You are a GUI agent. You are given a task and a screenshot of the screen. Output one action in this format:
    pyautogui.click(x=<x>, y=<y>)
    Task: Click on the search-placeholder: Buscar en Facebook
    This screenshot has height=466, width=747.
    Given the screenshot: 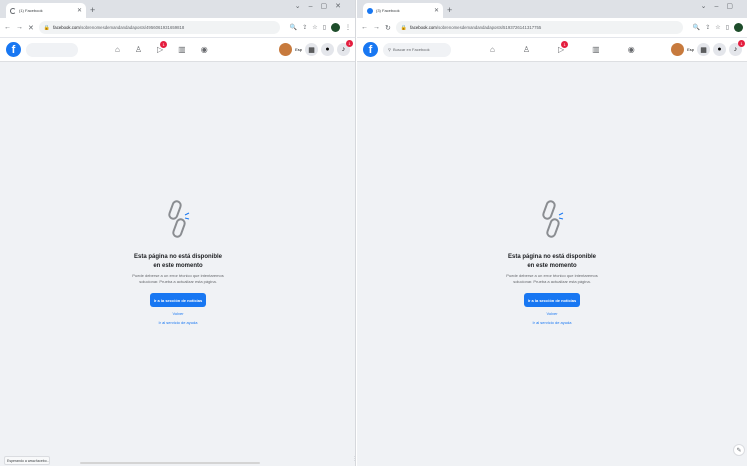 What is the action you would take?
    pyautogui.click(x=411, y=49)
    